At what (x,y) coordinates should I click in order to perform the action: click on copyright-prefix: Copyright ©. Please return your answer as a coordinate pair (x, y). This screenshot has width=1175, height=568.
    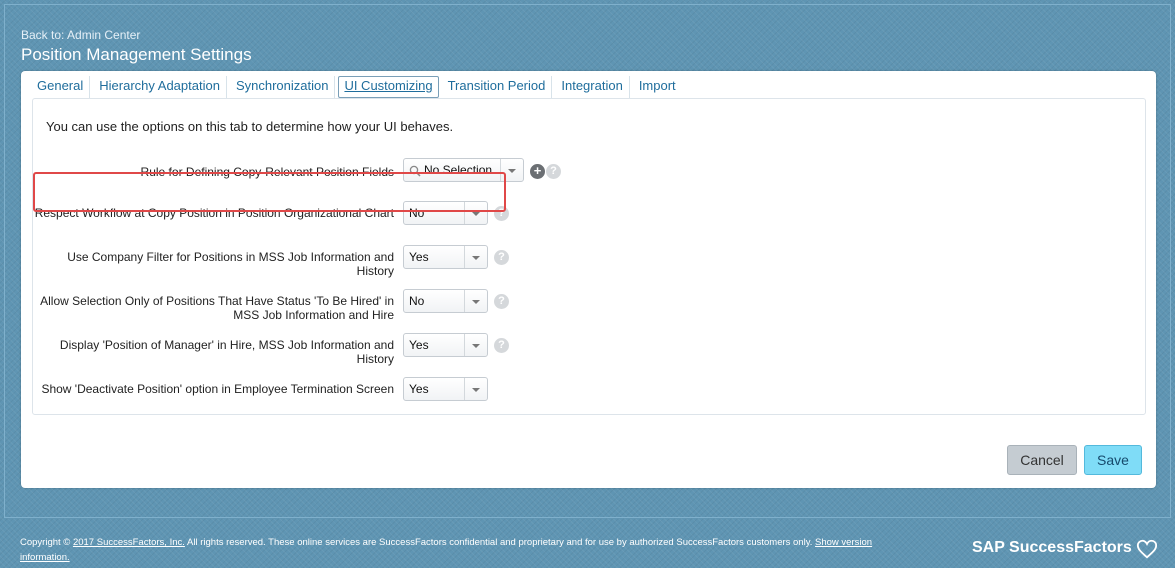
    Looking at the image, I should click on (45, 542).